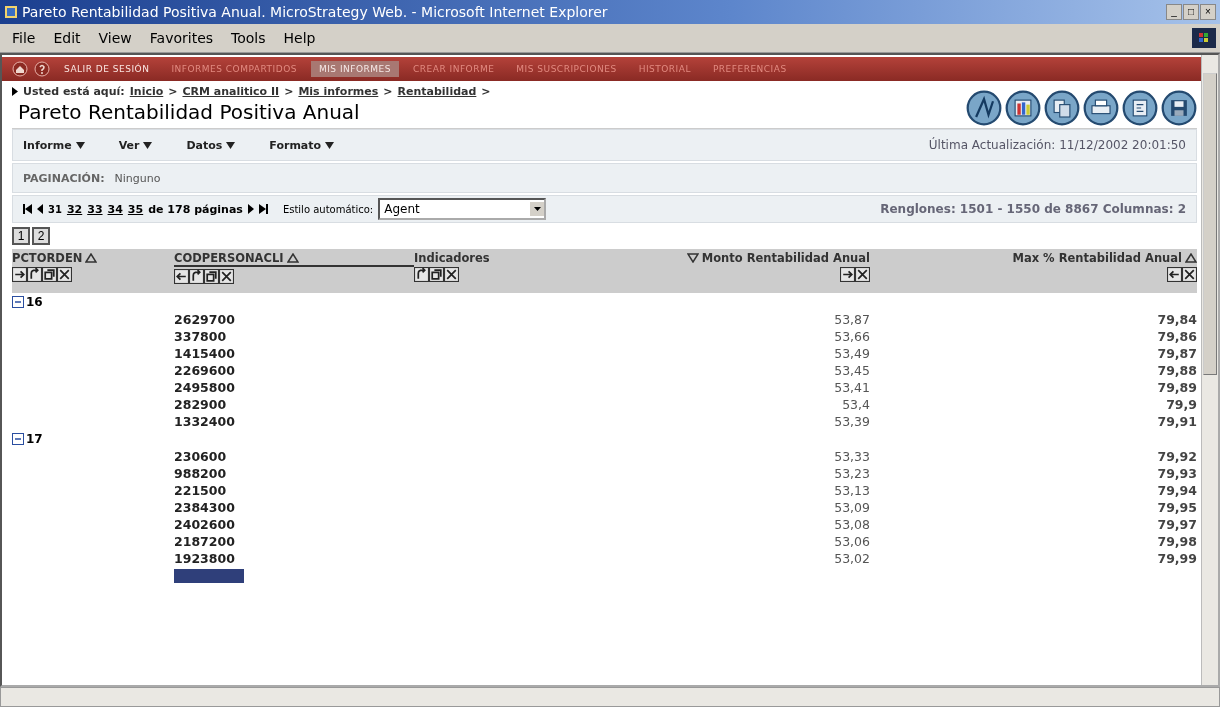  What do you see at coordinates (851, 524) in the screenshot?
I see `table-cell-text: 53,08` at bounding box center [851, 524].